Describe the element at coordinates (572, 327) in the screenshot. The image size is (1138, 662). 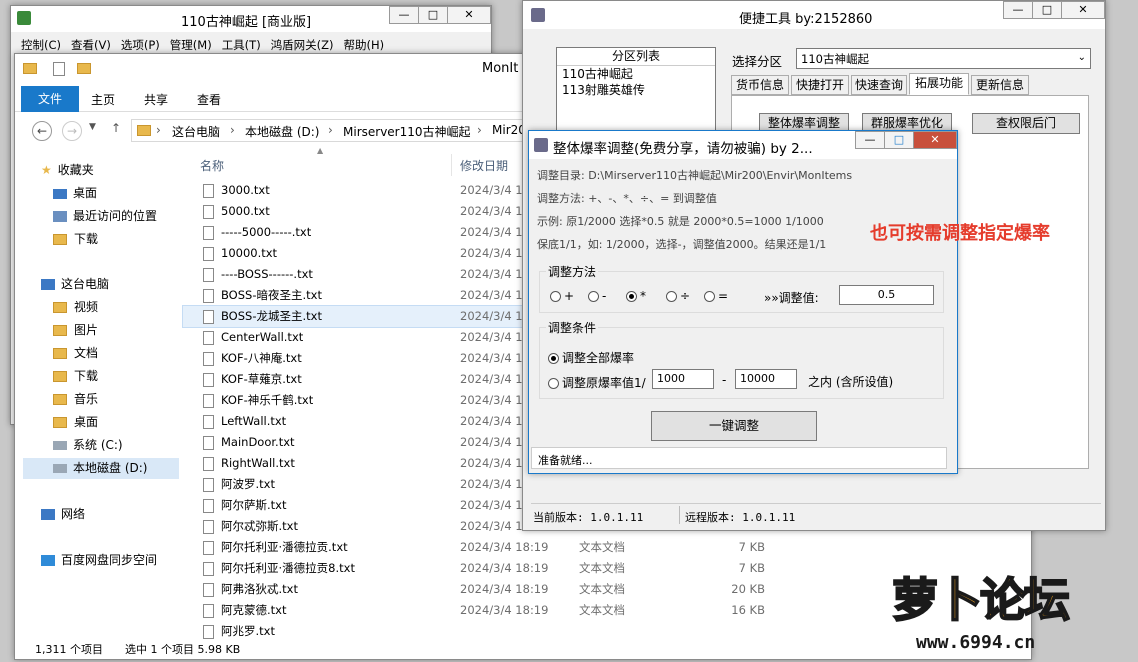
I see `condition-group-label: 调整条件` at that location.